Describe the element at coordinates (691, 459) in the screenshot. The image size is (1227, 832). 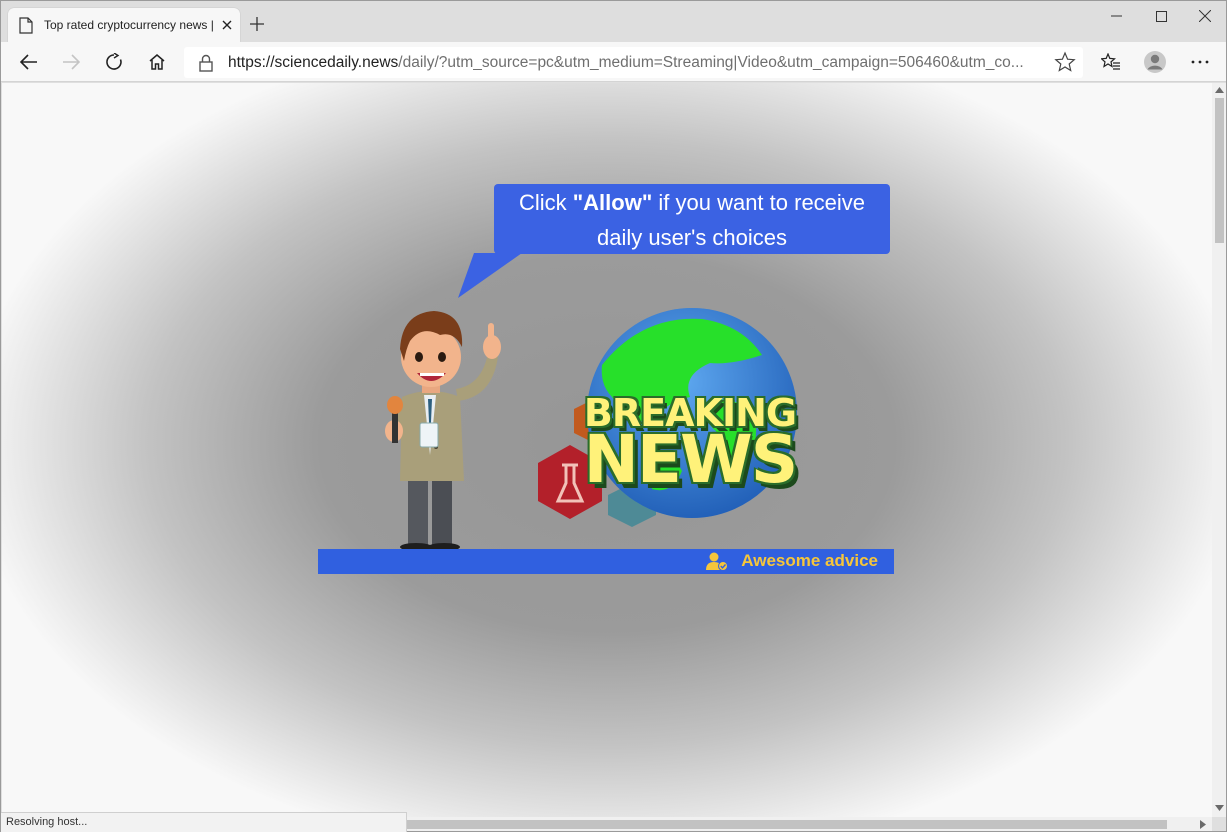
I see `news-text: NEWS` at that location.